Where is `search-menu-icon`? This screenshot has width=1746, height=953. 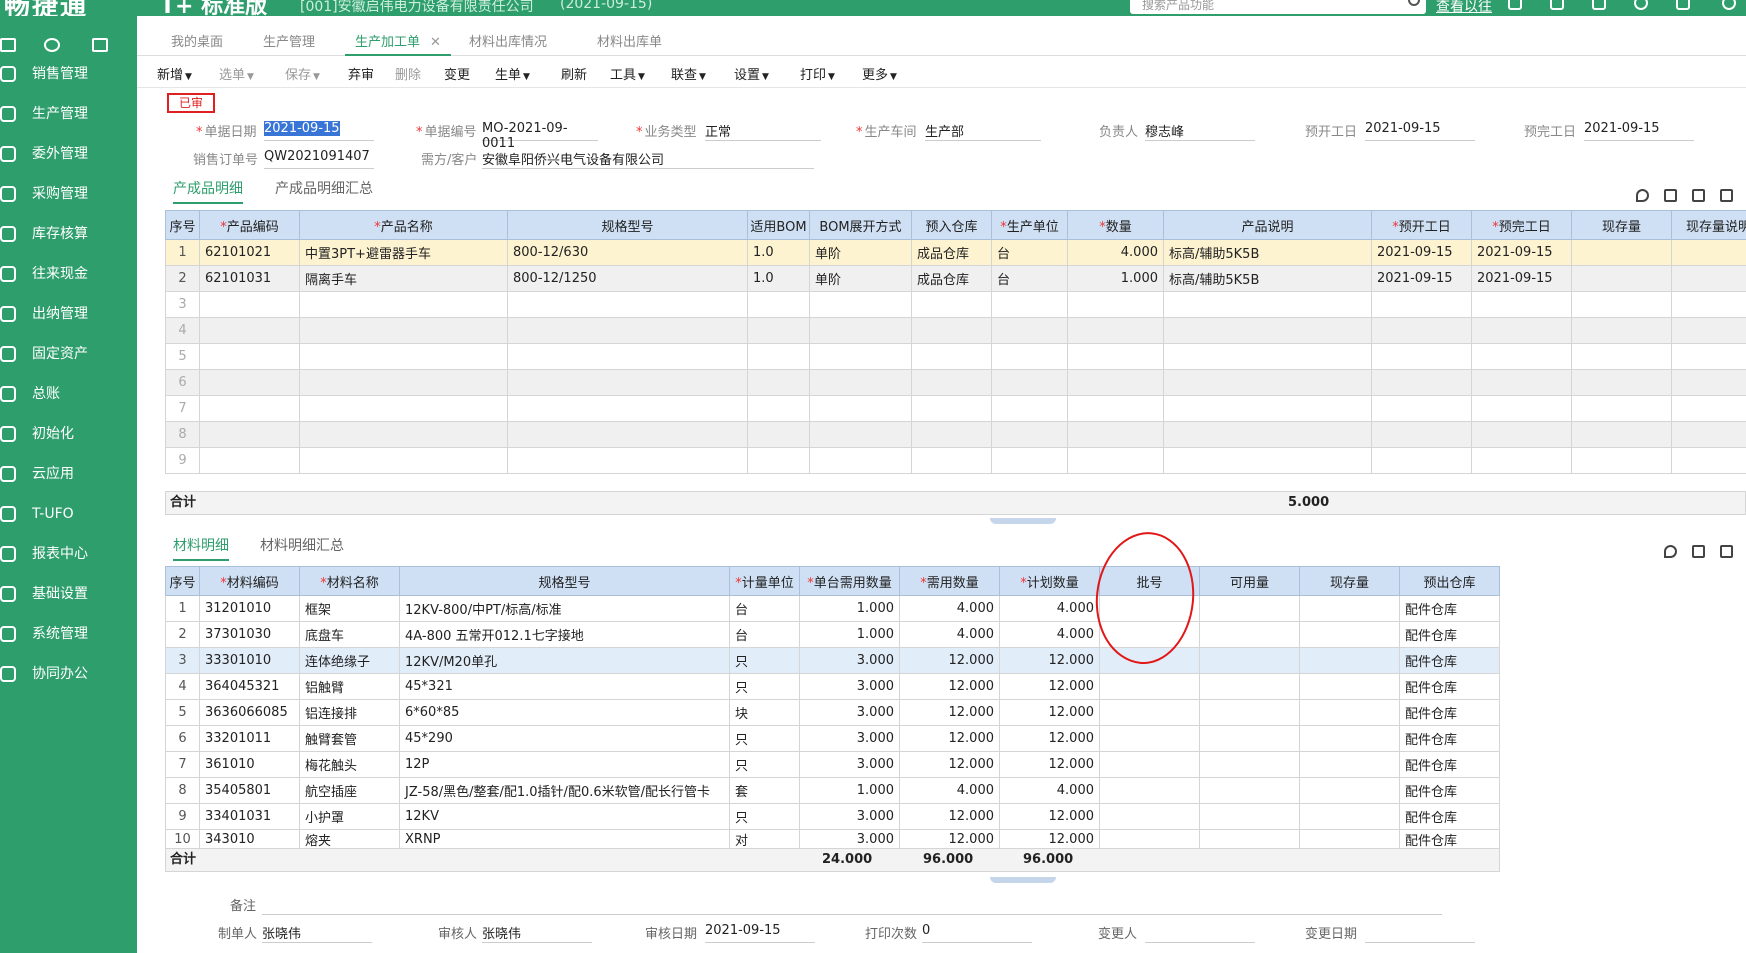 search-menu-icon is located at coordinates (52, 45).